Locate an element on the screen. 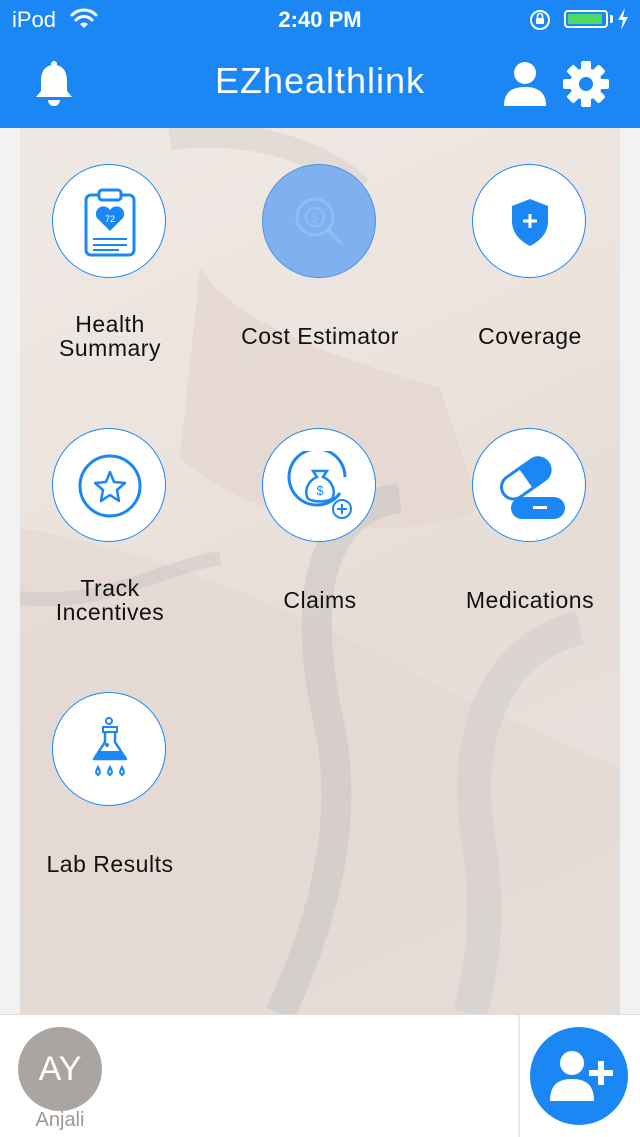 The width and height of the screenshot is (640, 1137). tile-track-incentives: Track Incentives is located at coordinates (117, 512).